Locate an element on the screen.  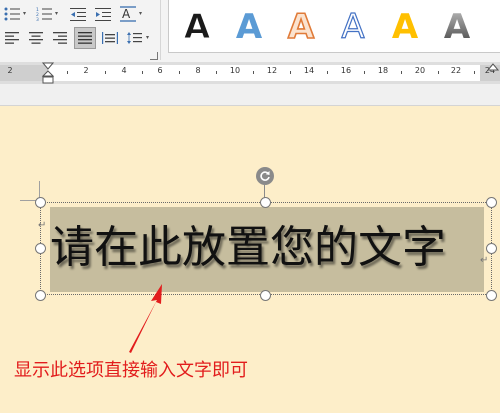
resize-handle-bottom-right is located at coordinates (491, 295).